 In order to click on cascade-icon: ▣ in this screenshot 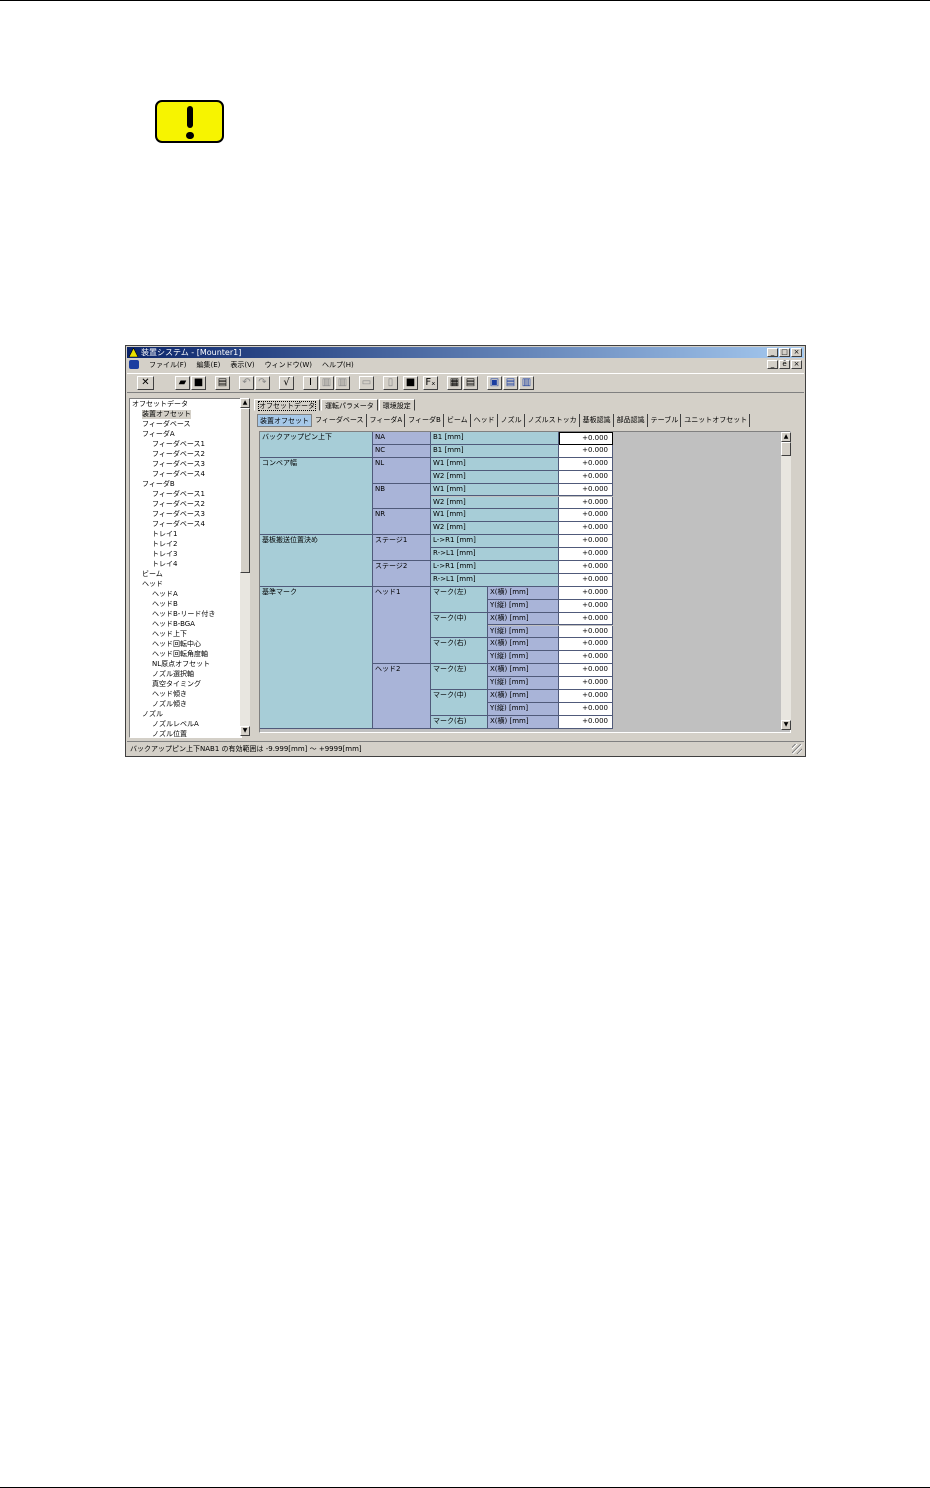, I will do `click(494, 383)`.